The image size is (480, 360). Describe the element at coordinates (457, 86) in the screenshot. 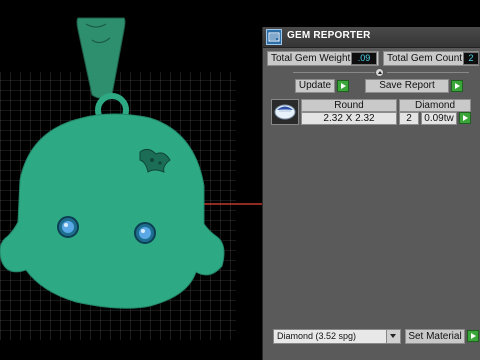

I see `save-report-play-icon` at that location.